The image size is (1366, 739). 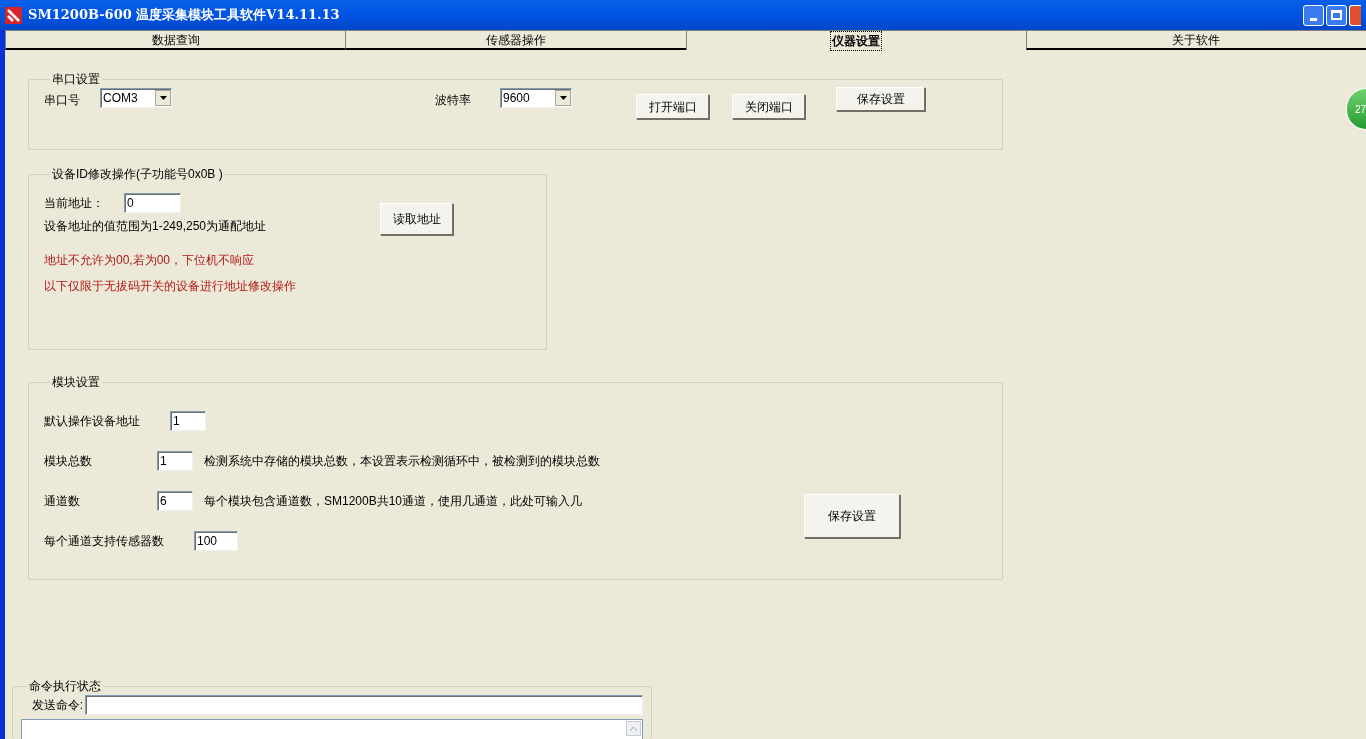 I want to click on port-dropdown: COM3, so click(x=136, y=98).